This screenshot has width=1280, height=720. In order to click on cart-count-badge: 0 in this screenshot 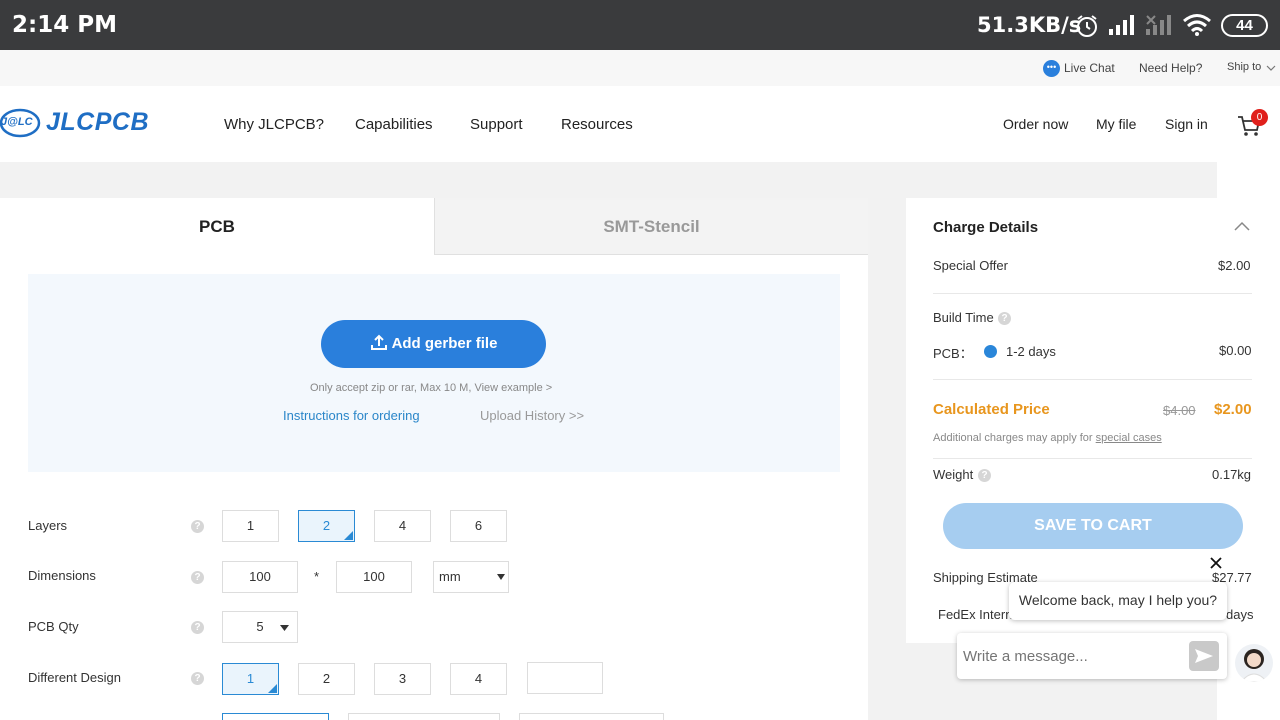, I will do `click(1259, 117)`.